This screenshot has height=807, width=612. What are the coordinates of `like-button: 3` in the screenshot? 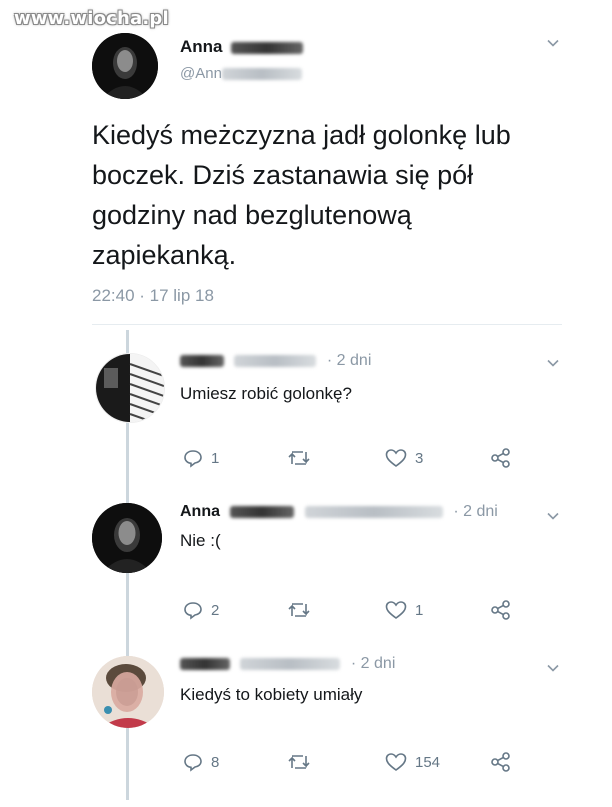 It's located at (404, 458).